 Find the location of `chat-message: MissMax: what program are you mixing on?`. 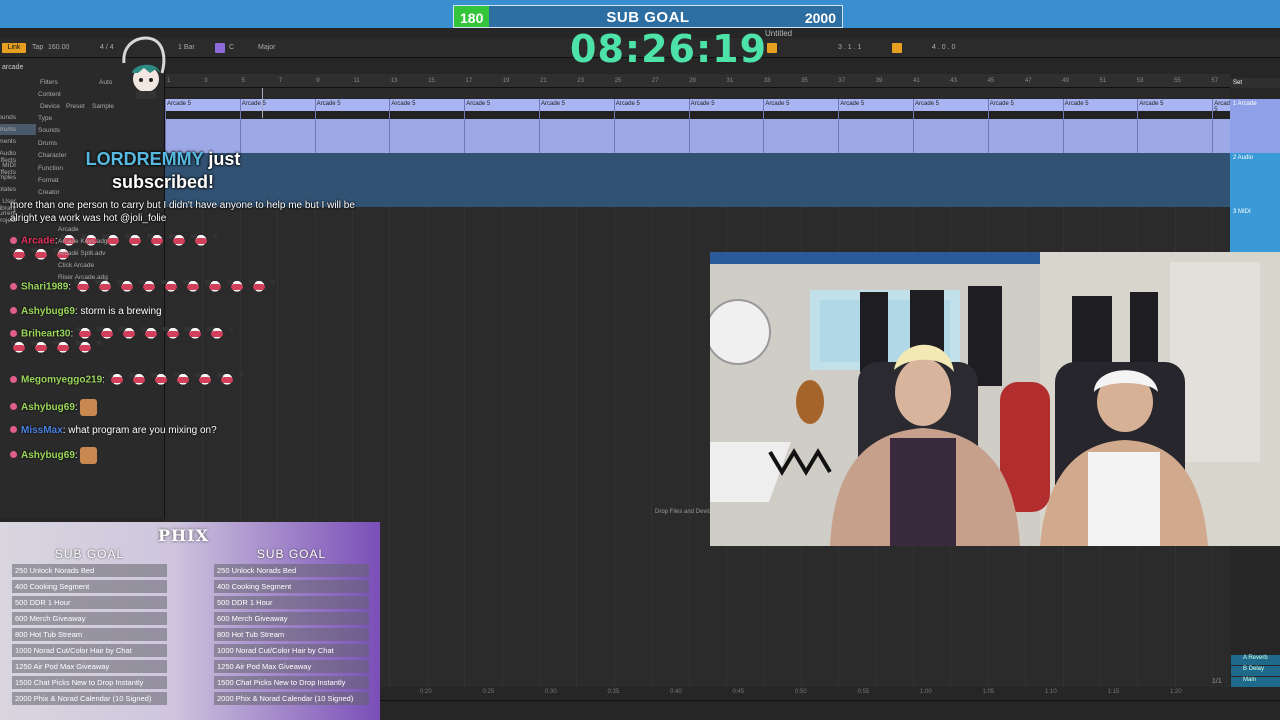

chat-message: MissMax: what program are you mixing on? is located at coordinates (185, 430).